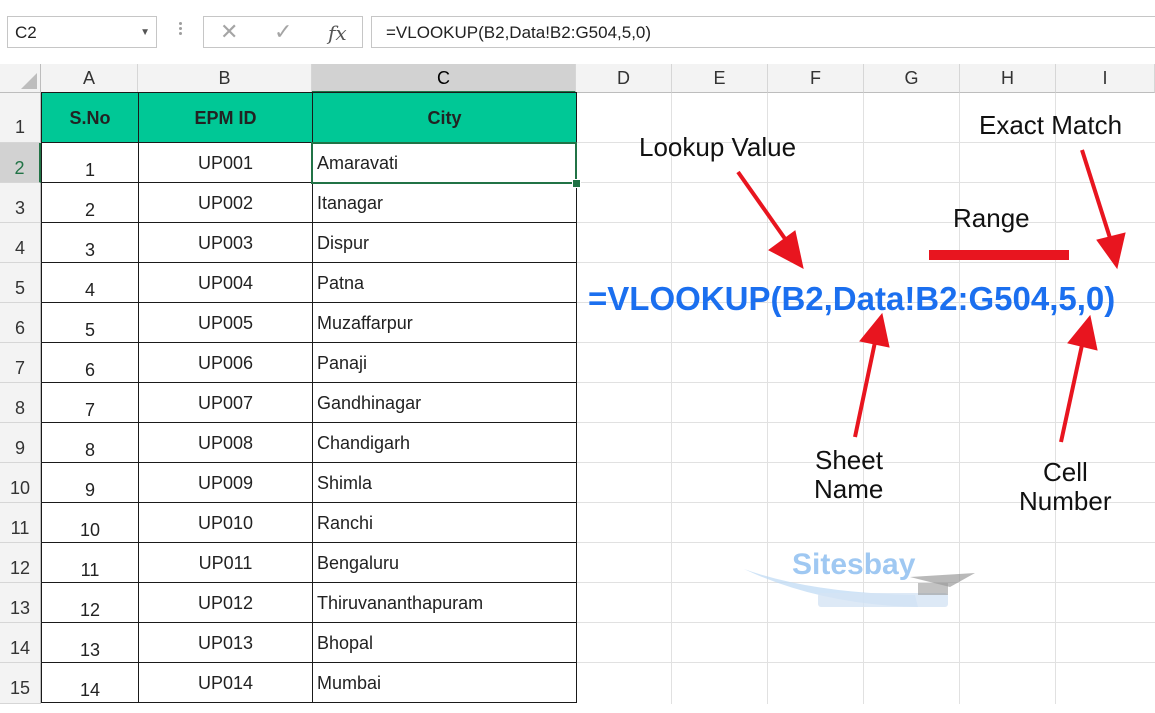 The image size is (1155, 713). I want to click on arrow-sheet-name, so click(874, 330).